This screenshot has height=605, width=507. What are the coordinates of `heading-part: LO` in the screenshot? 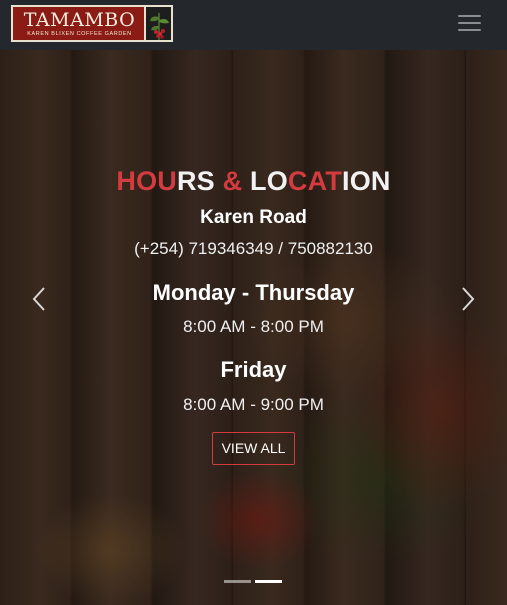 It's located at (269, 181).